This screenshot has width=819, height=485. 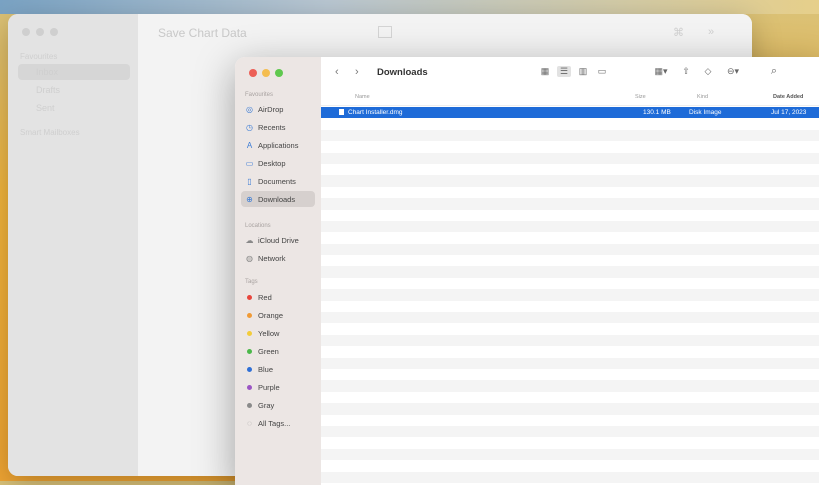 I want to click on background-sidebar-item: Sent, so click(x=74, y=108).